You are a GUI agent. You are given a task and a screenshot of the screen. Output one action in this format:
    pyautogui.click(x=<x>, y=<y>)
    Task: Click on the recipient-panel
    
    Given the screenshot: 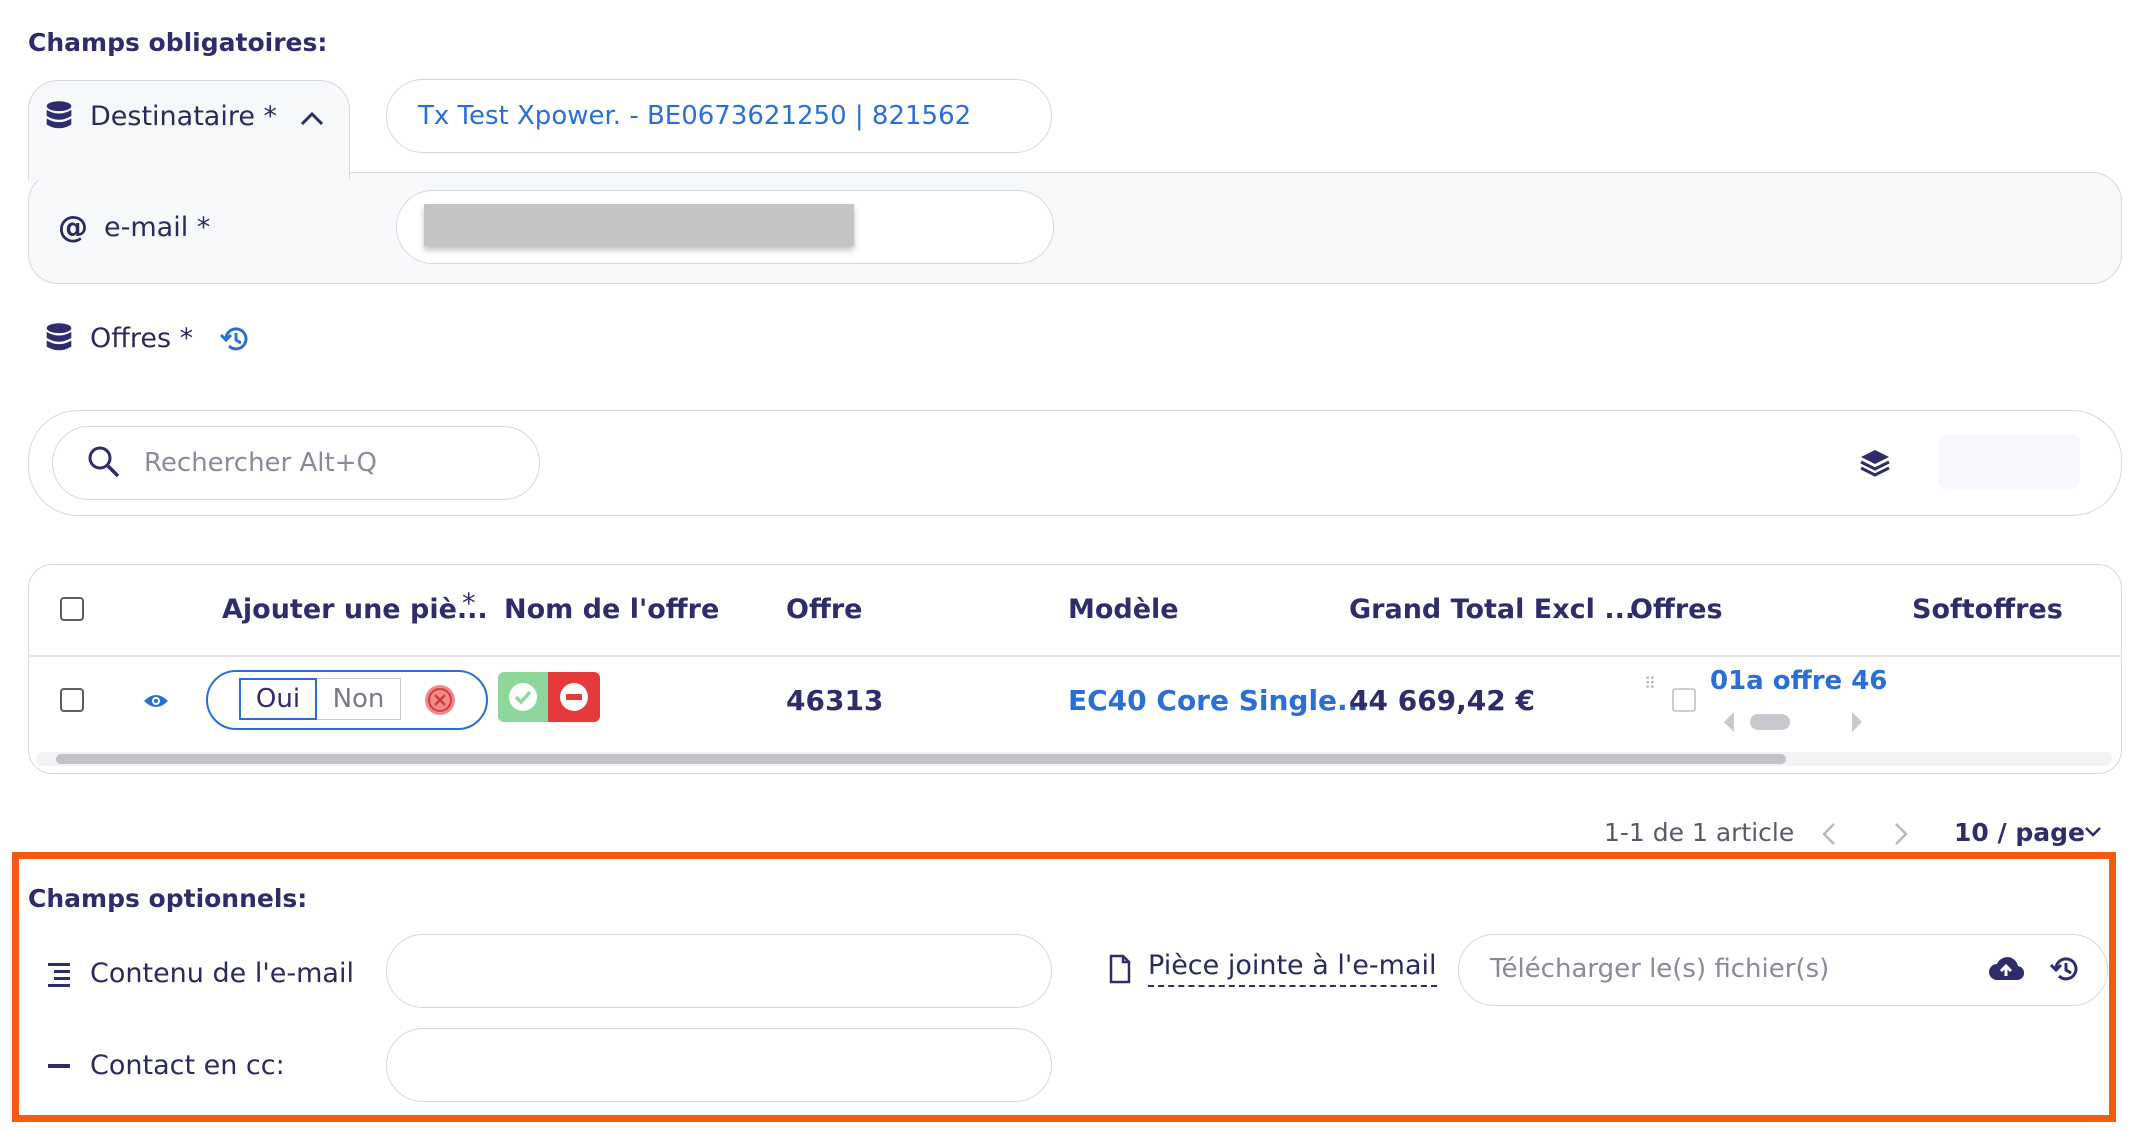 What is the action you would take?
    pyautogui.click(x=1075, y=228)
    